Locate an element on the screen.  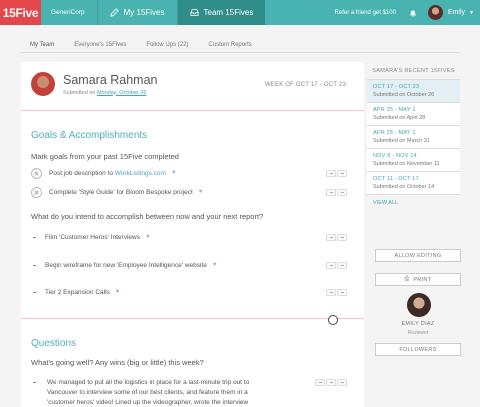
print-button: ⎙ PRINT is located at coordinates (418, 279).